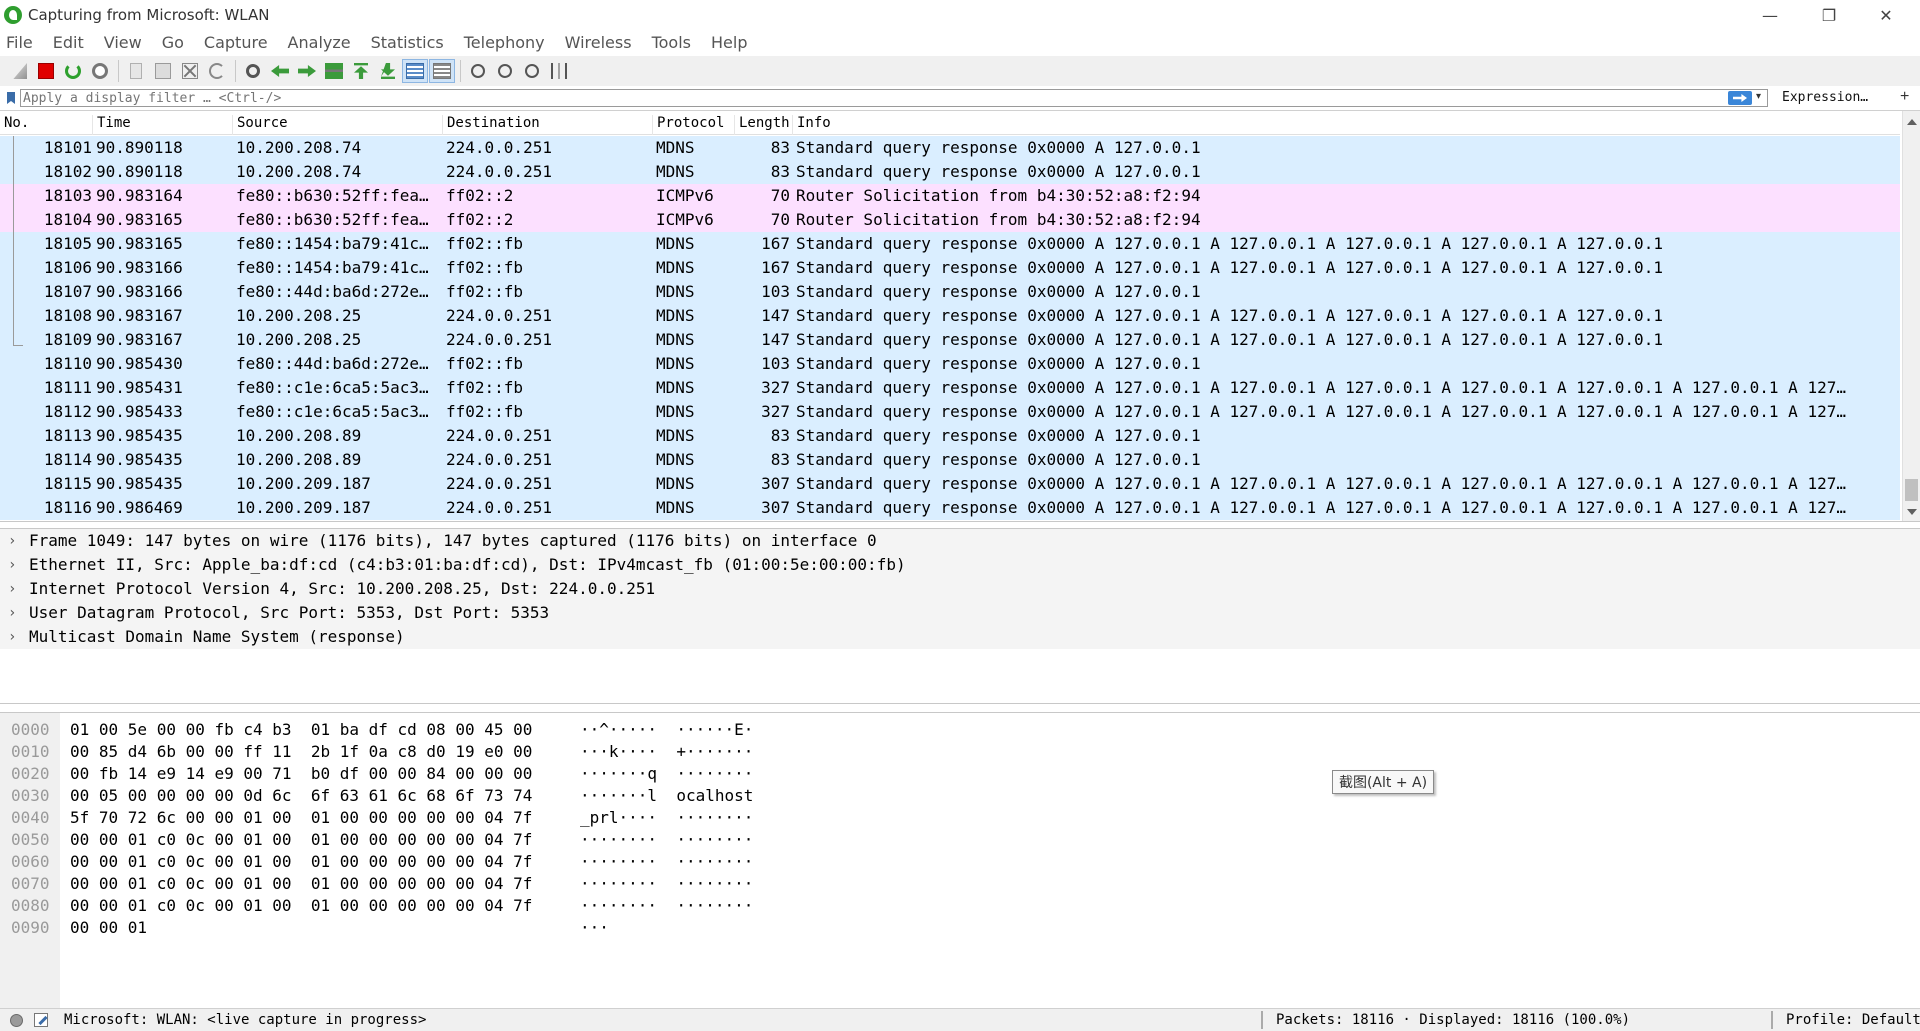 The width and height of the screenshot is (1920, 1031). Describe the element at coordinates (407, 42) in the screenshot. I see `menu-statistics: Statistics` at that location.